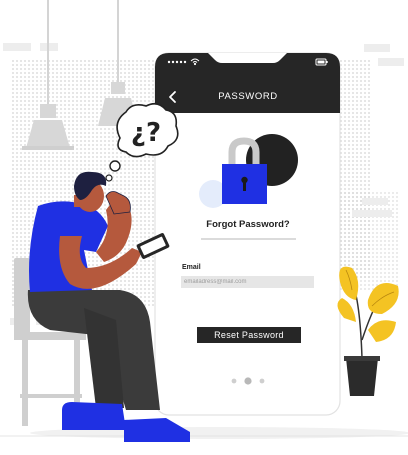 The image size is (408, 455). What do you see at coordinates (171, 97) in the screenshot?
I see `back-button` at bounding box center [171, 97].